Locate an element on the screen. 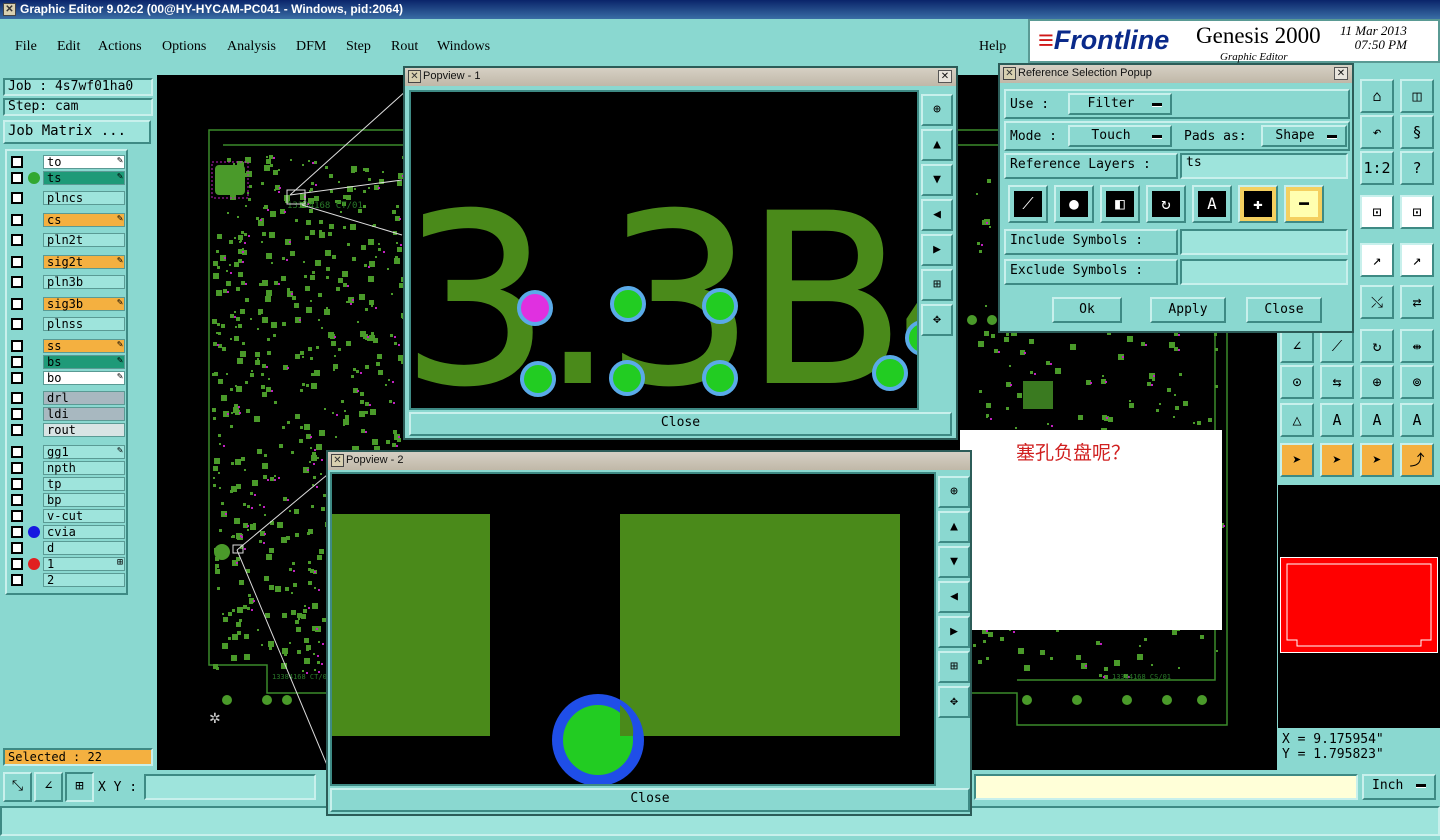 The height and width of the screenshot is (840, 1440). link-icon: ⤯ is located at coordinates (1377, 302).